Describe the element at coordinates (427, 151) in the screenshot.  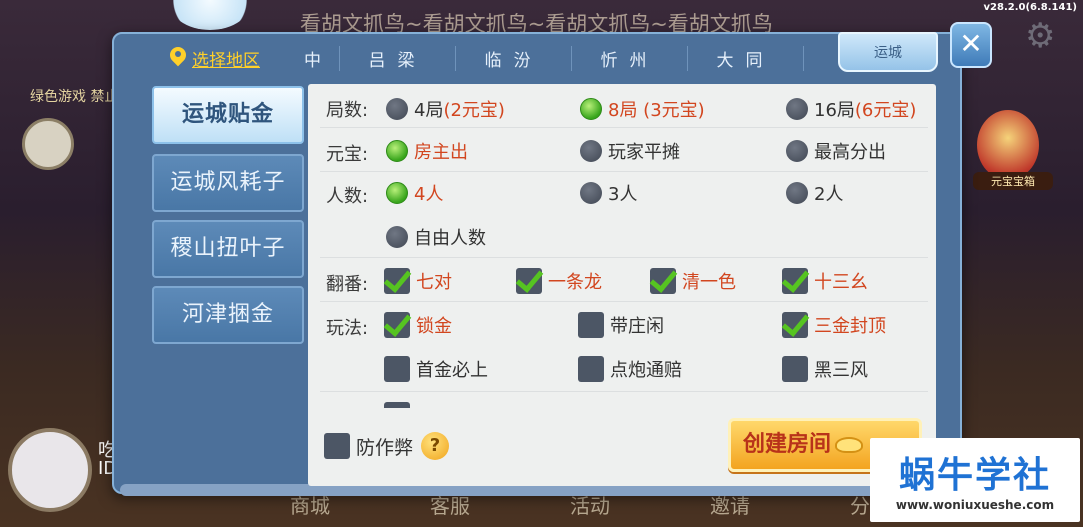
I see `ingot-owner-pays-option: 房主出` at that location.